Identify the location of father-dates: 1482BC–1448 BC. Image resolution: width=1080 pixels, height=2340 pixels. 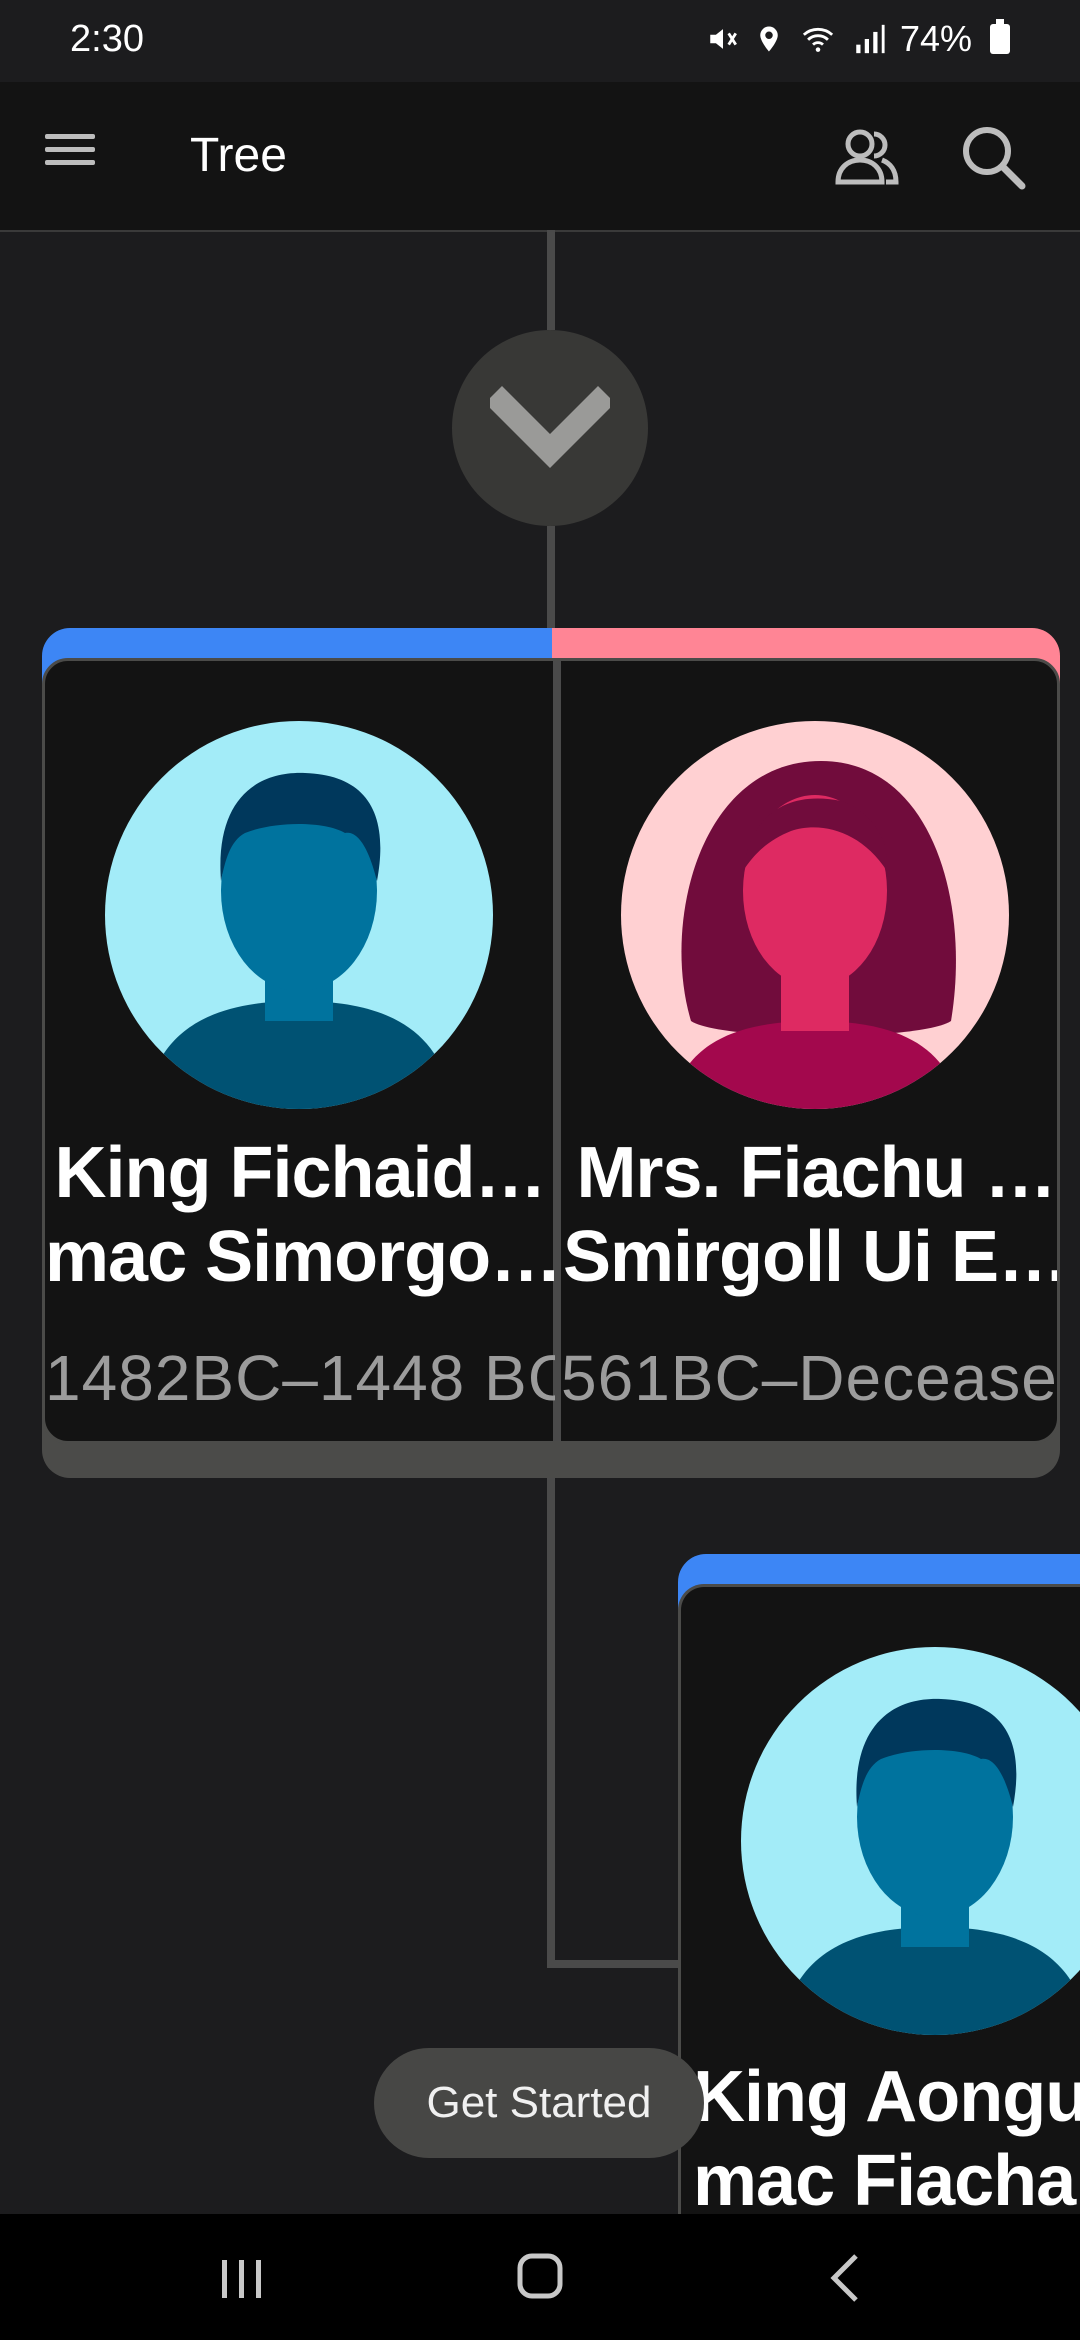
(300, 1378).